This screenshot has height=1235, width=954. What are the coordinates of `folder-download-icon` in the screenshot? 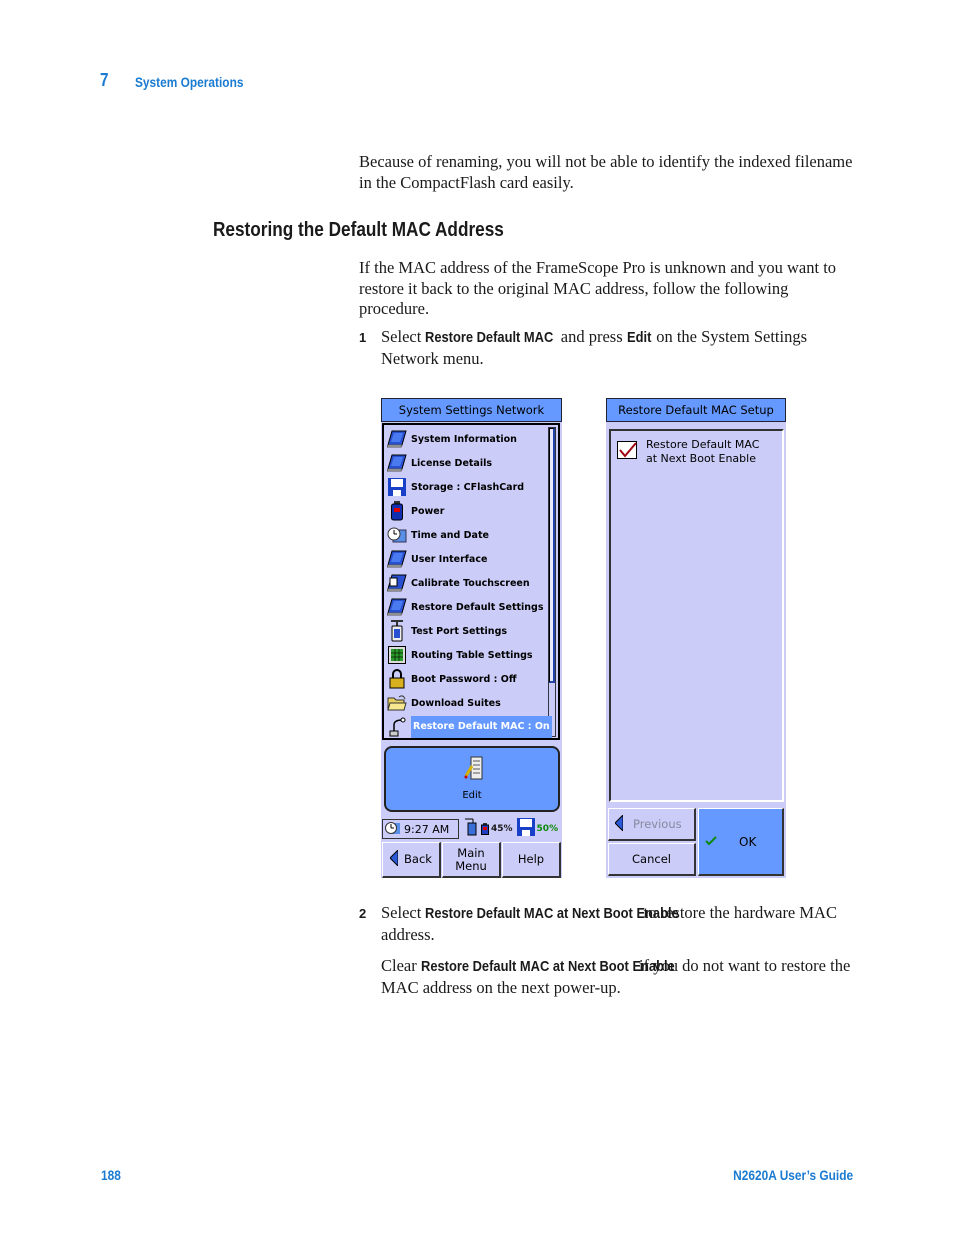 It's located at (397, 703).